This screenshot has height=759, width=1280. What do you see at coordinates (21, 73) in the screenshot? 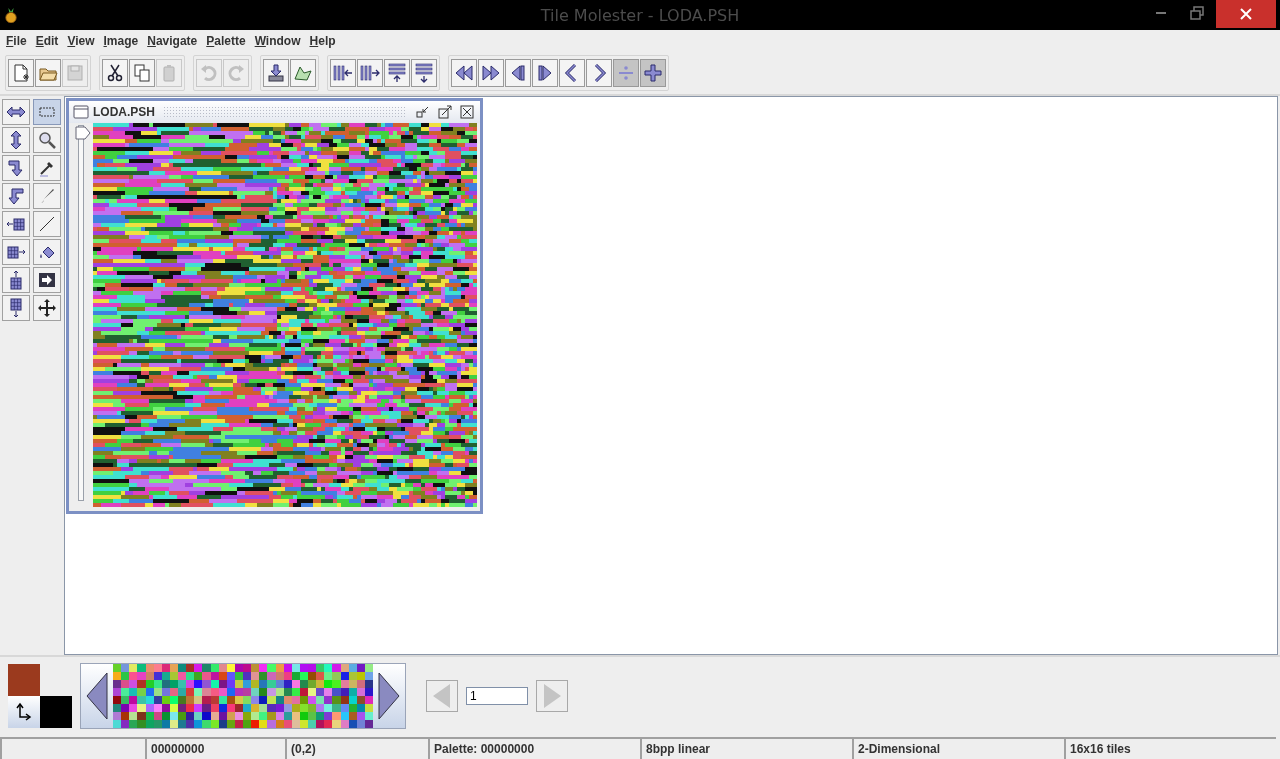
I see `new-file-icon` at bounding box center [21, 73].